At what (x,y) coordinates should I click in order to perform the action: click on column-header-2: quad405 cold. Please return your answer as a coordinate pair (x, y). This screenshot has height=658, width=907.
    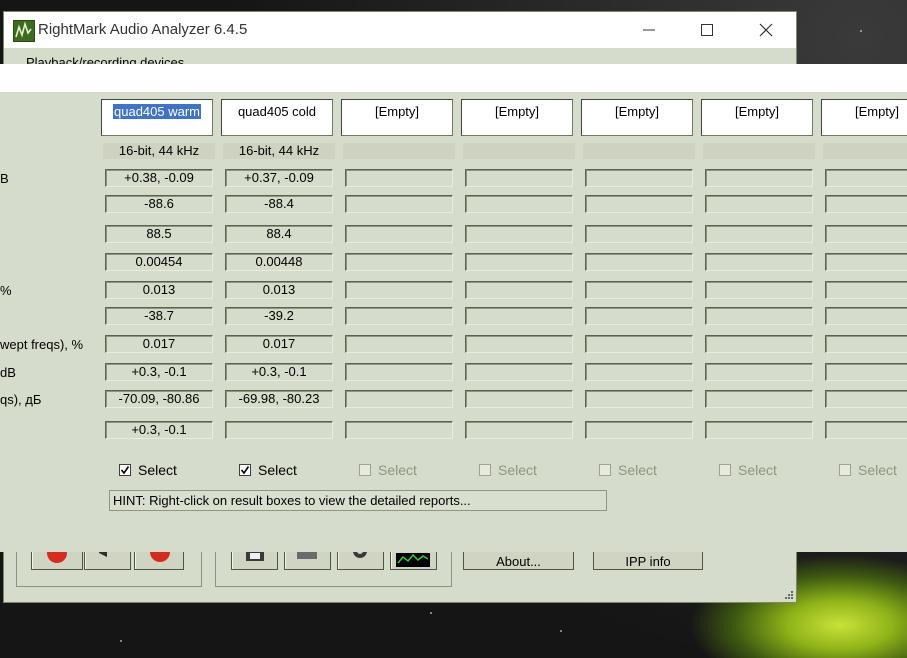
    Looking at the image, I should click on (277, 117).